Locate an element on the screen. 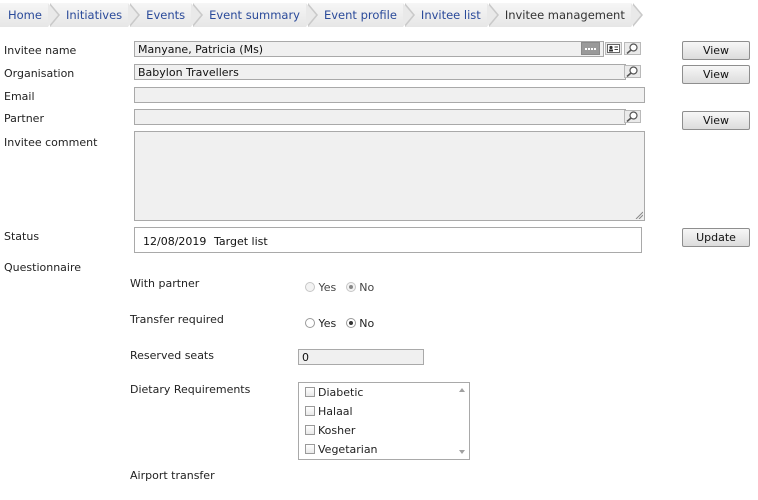  invitee-comment-textarea is located at coordinates (389, 176).